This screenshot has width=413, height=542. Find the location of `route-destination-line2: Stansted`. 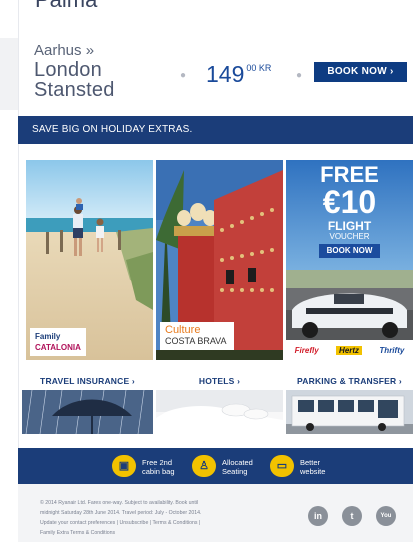

route-destination-line2: Stansted is located at coordinates (74, 90).